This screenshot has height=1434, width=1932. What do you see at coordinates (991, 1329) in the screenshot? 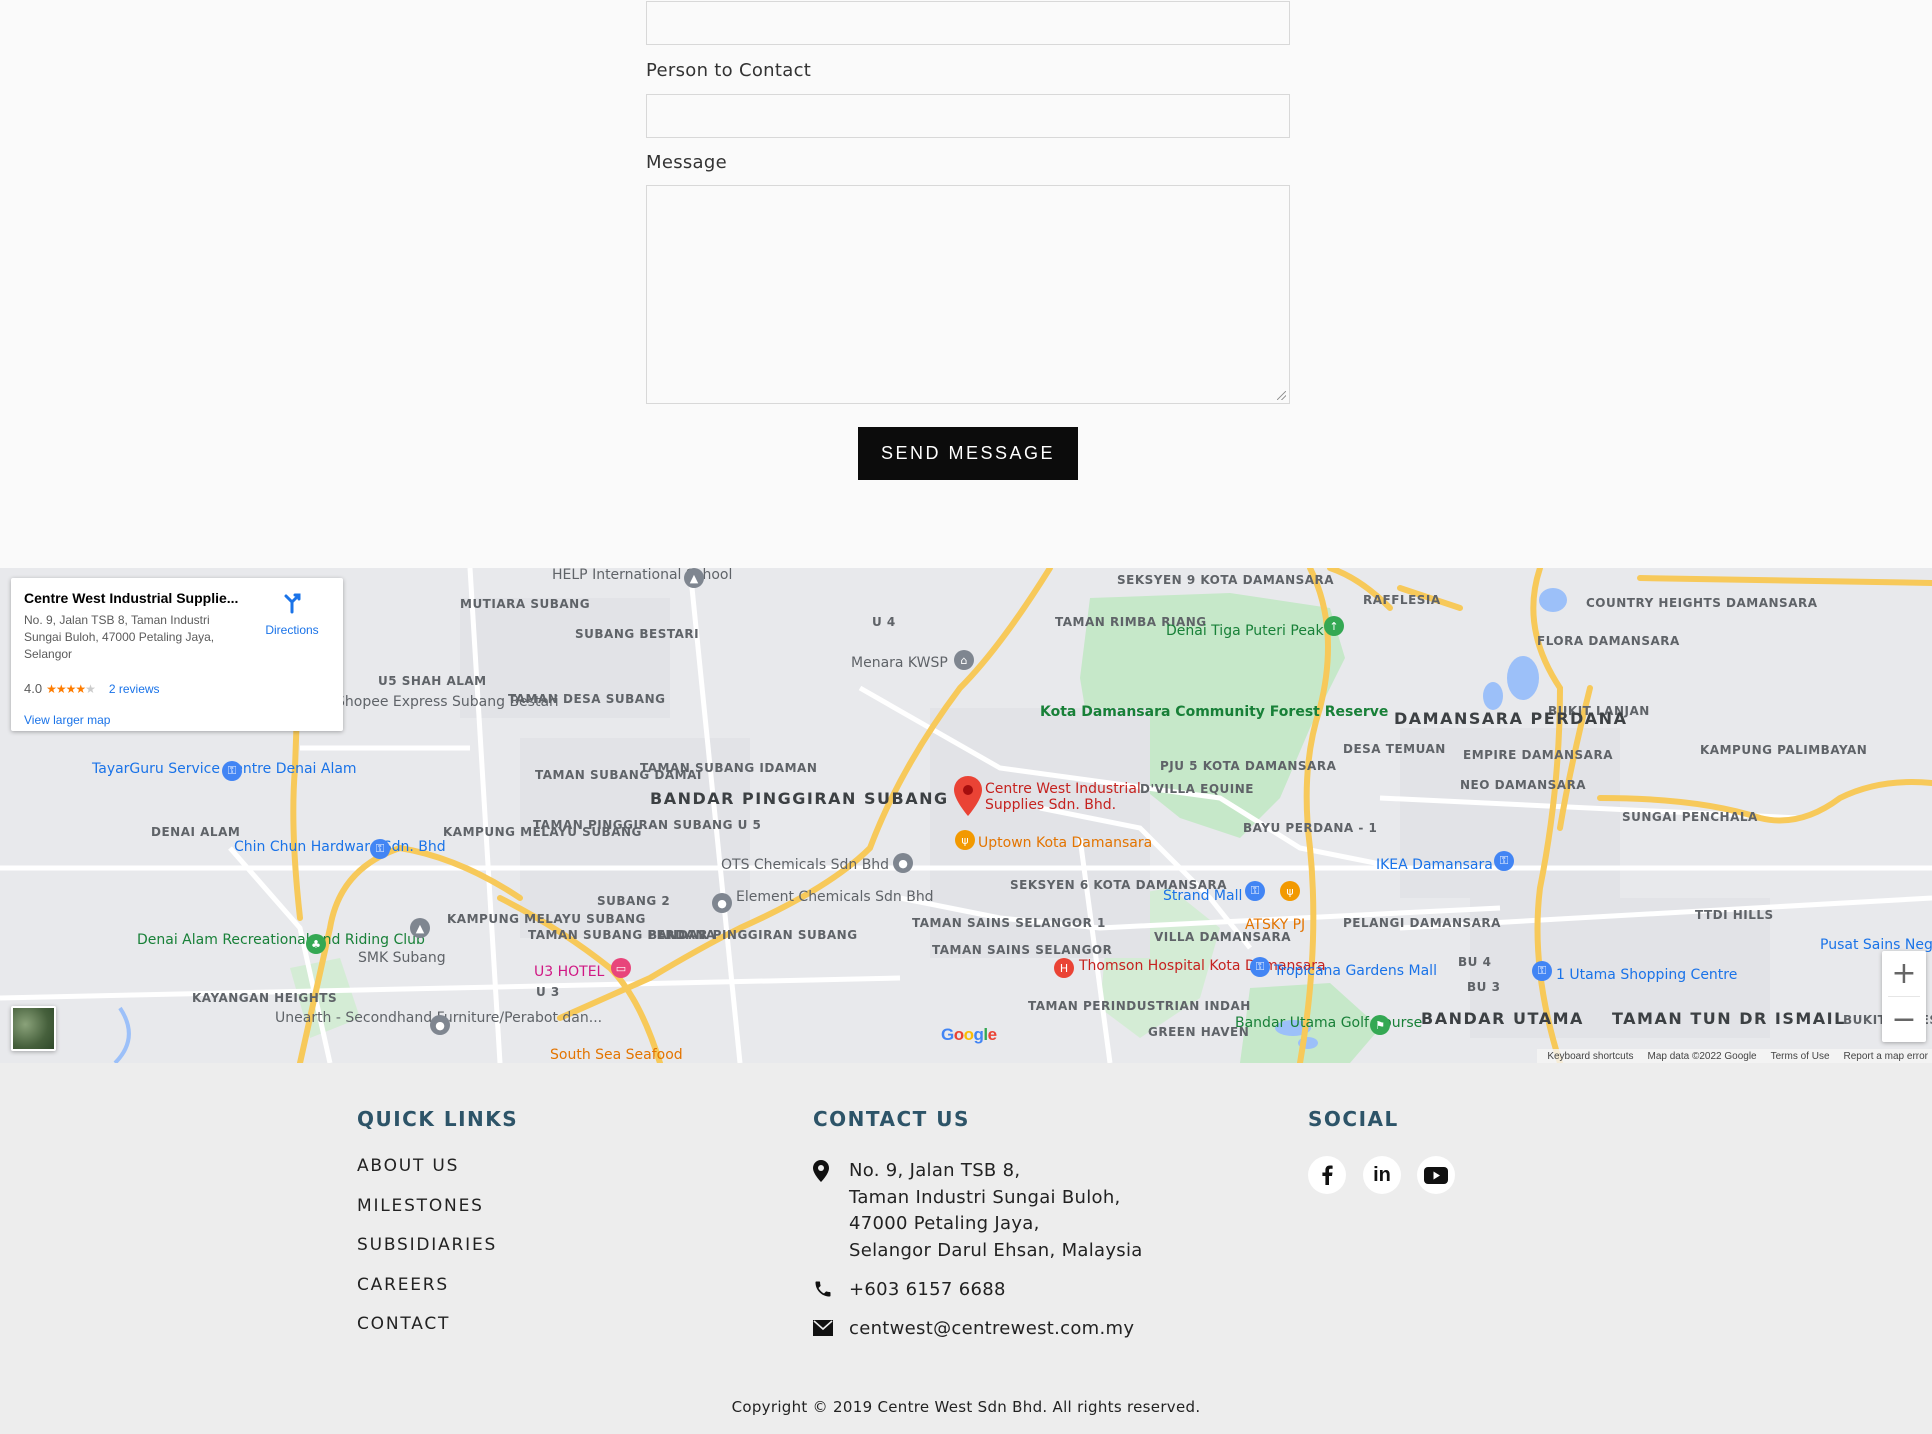
I see `email-address: centwest@centrewest.com.my` at bounding box center [991, 1329].